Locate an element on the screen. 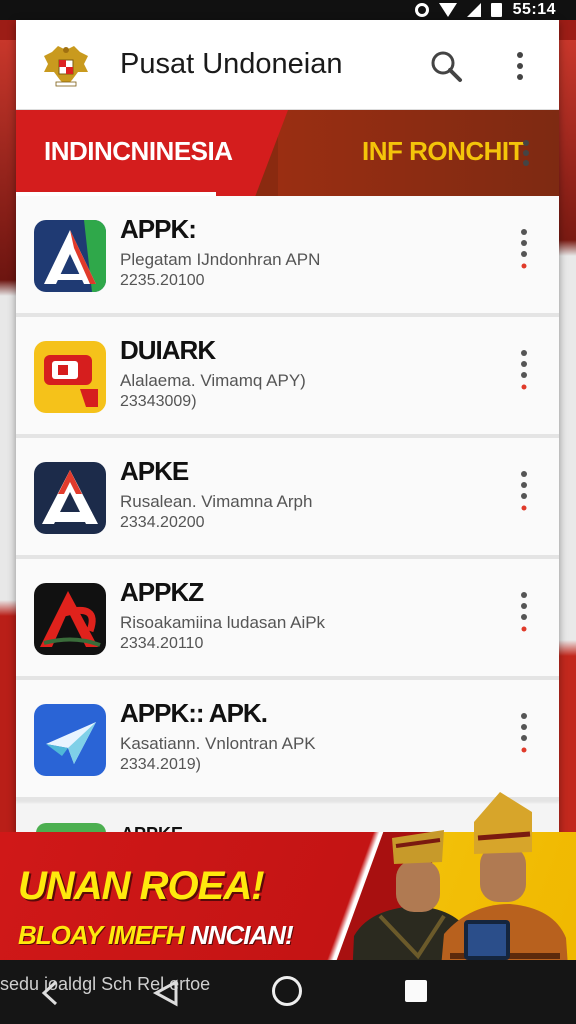  tab-bar: INF RONCHIT INDINCNINESIA is located at coordinates (287, 153).